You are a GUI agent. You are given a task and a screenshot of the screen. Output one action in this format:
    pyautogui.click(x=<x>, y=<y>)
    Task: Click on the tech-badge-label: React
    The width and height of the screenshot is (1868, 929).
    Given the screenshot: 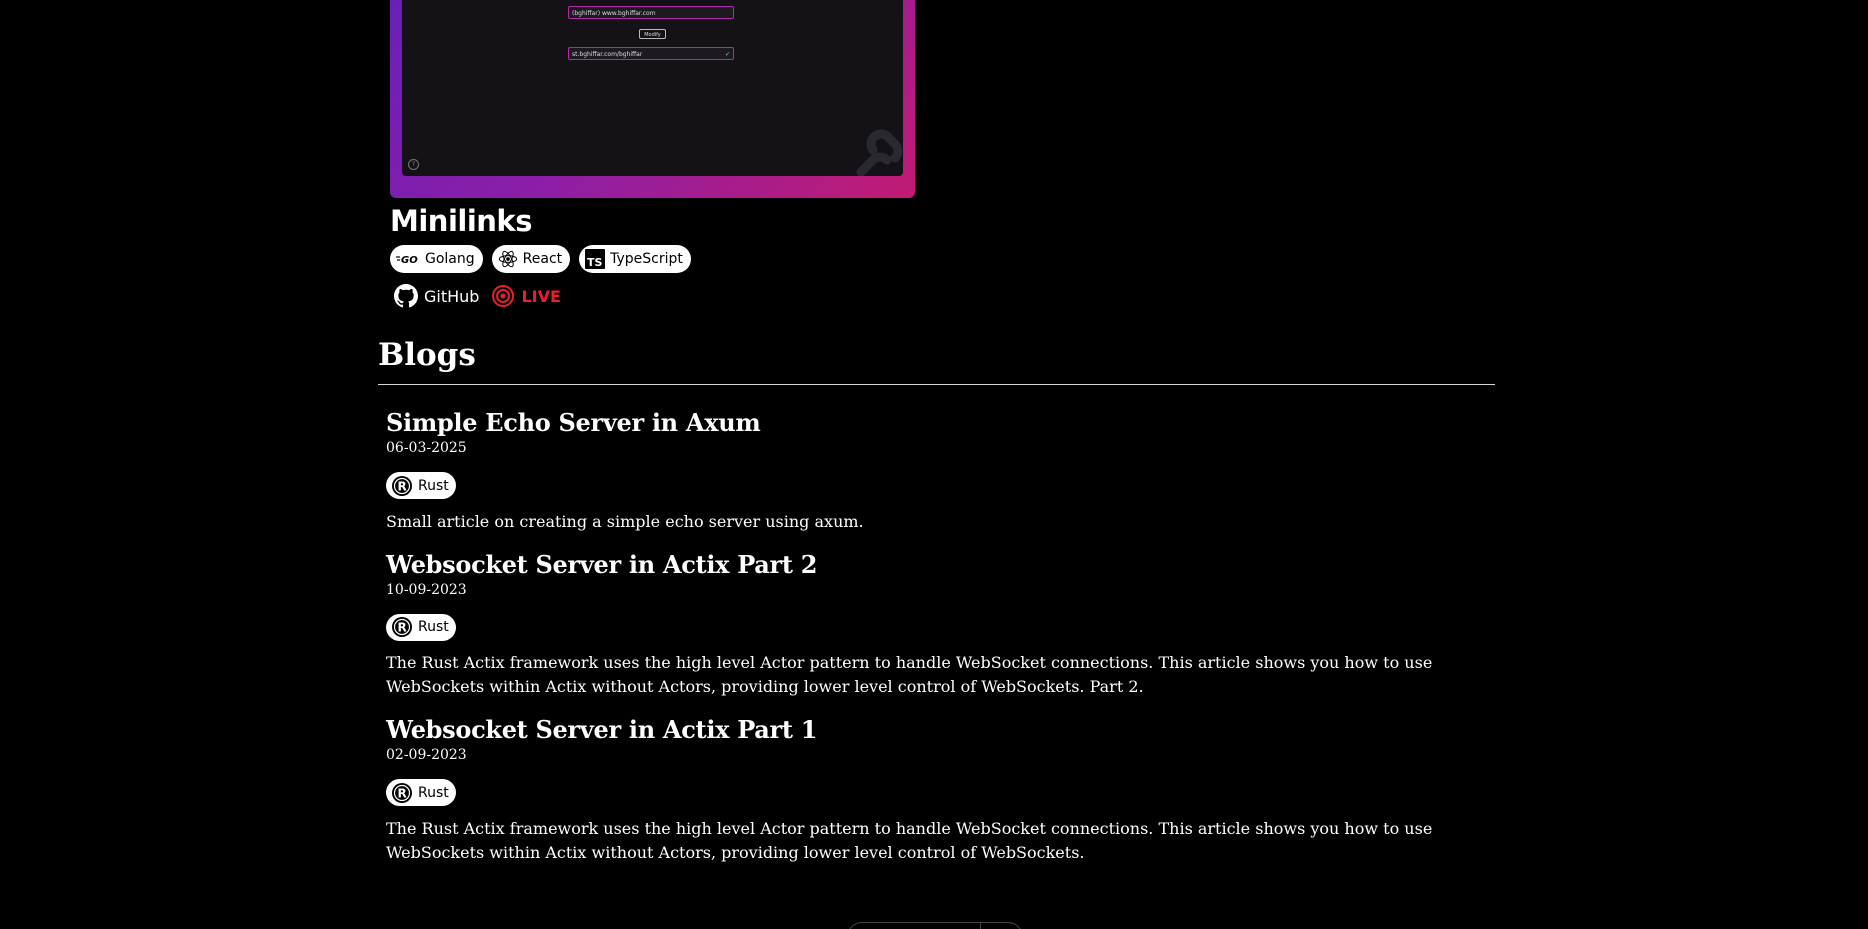 What is the action you would take?
    pyautogui.click(x=542, y=259)
    